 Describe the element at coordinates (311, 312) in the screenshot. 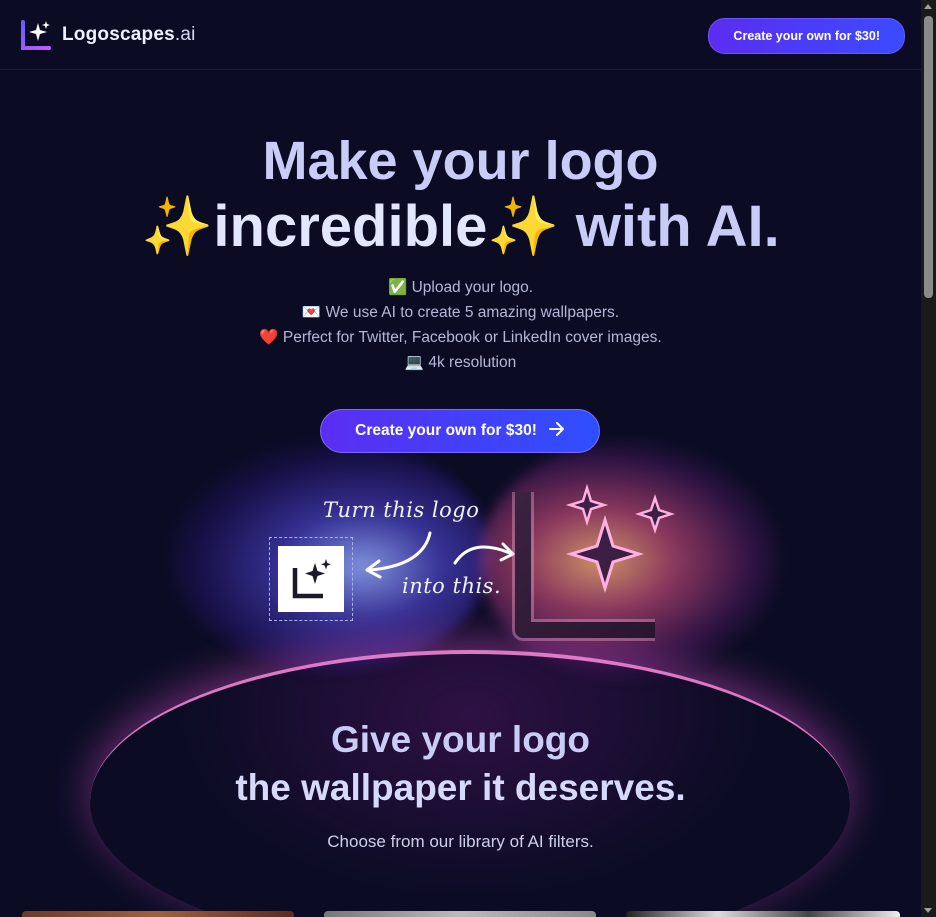

I see `love-letter-icon: 💌` at that location.